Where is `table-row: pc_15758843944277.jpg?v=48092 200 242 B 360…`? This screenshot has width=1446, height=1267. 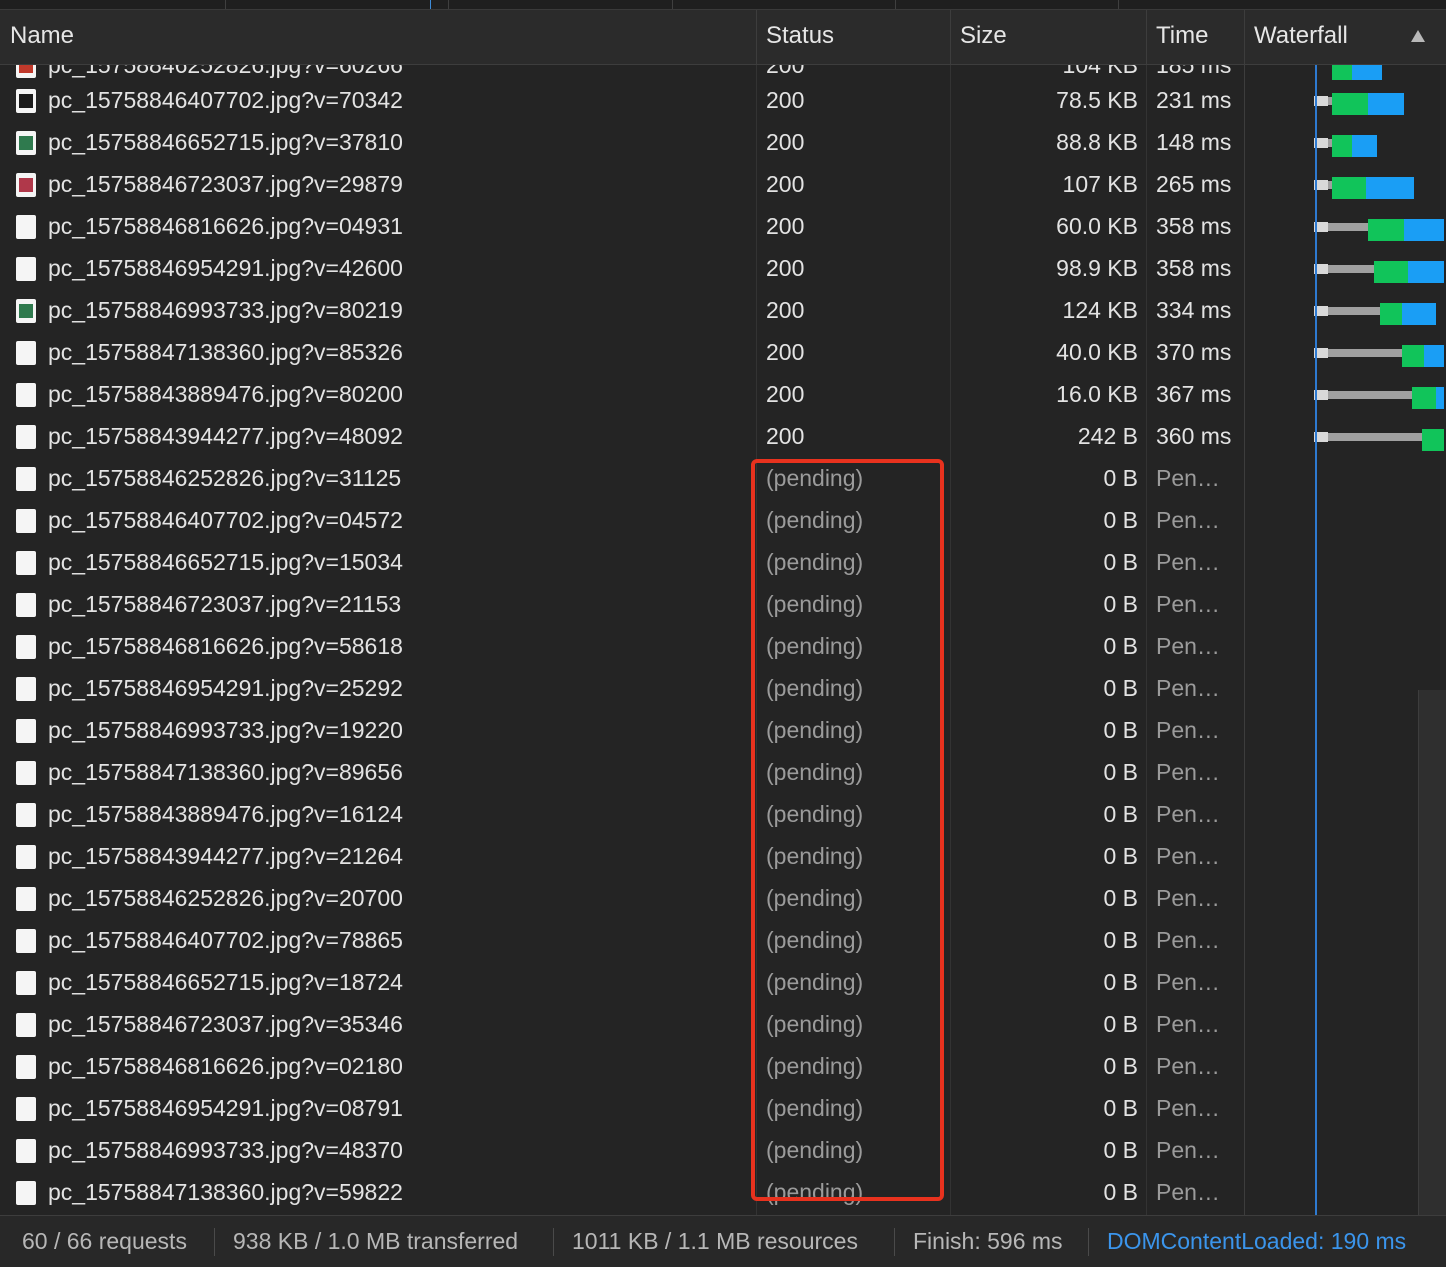
table-row: pc_15758843944277.jpg?v=48092 200 242 B 360… is located at coordinates (723, 436).